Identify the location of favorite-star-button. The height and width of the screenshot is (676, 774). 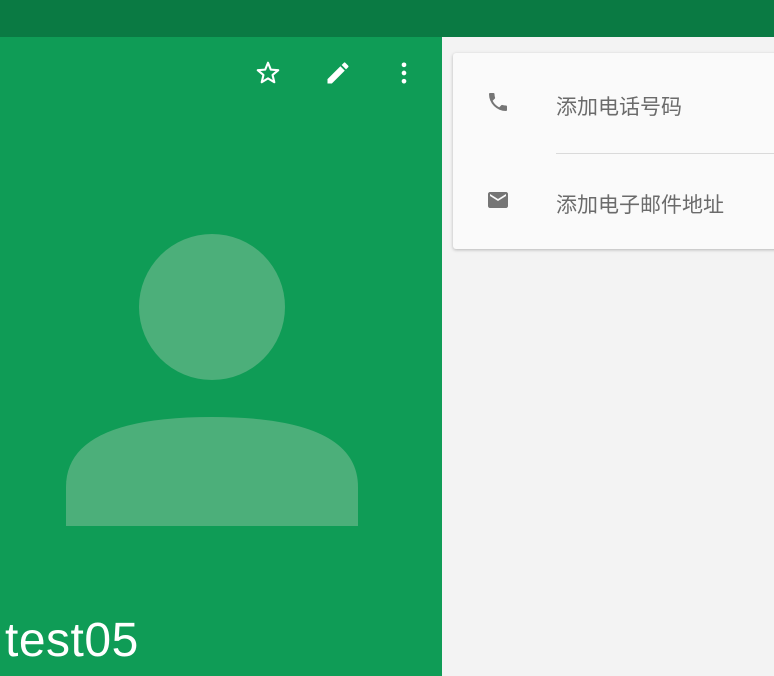
(268, 73).